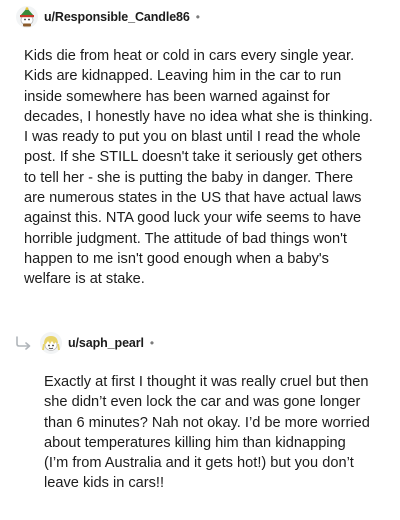 The height and width of the screenshot is (520, 400). I want to click on username-link: u/saph_pearl, so click(106, 343).